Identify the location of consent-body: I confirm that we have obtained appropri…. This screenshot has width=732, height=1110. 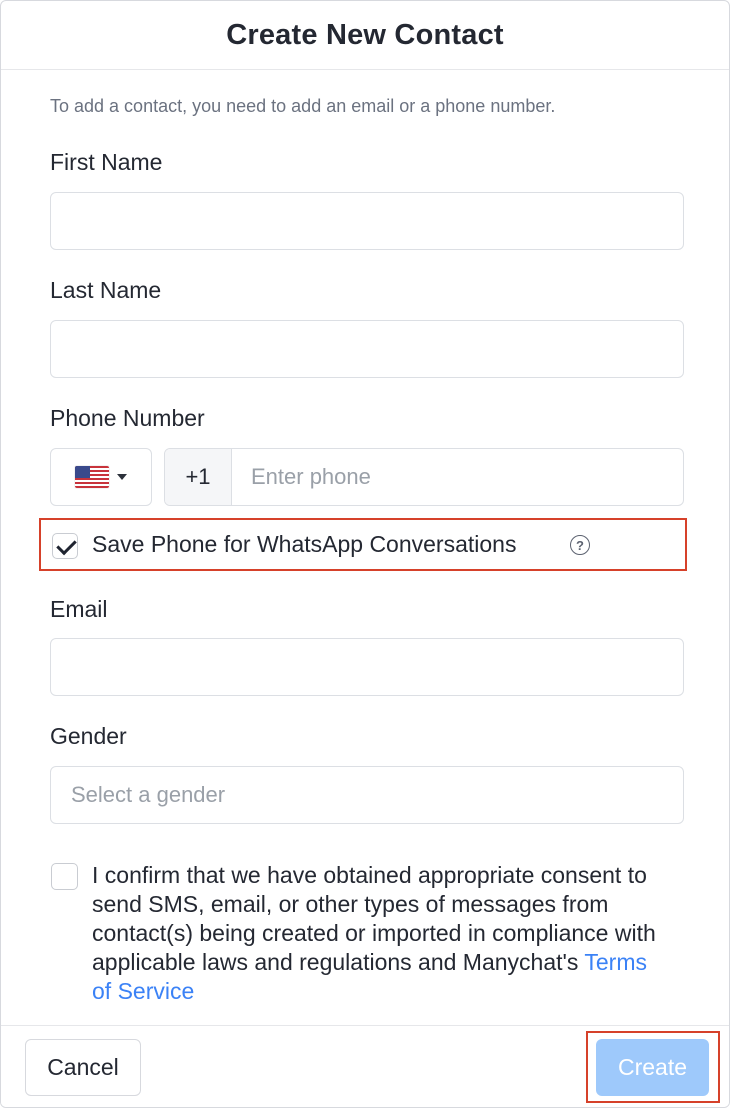
(374, 918).